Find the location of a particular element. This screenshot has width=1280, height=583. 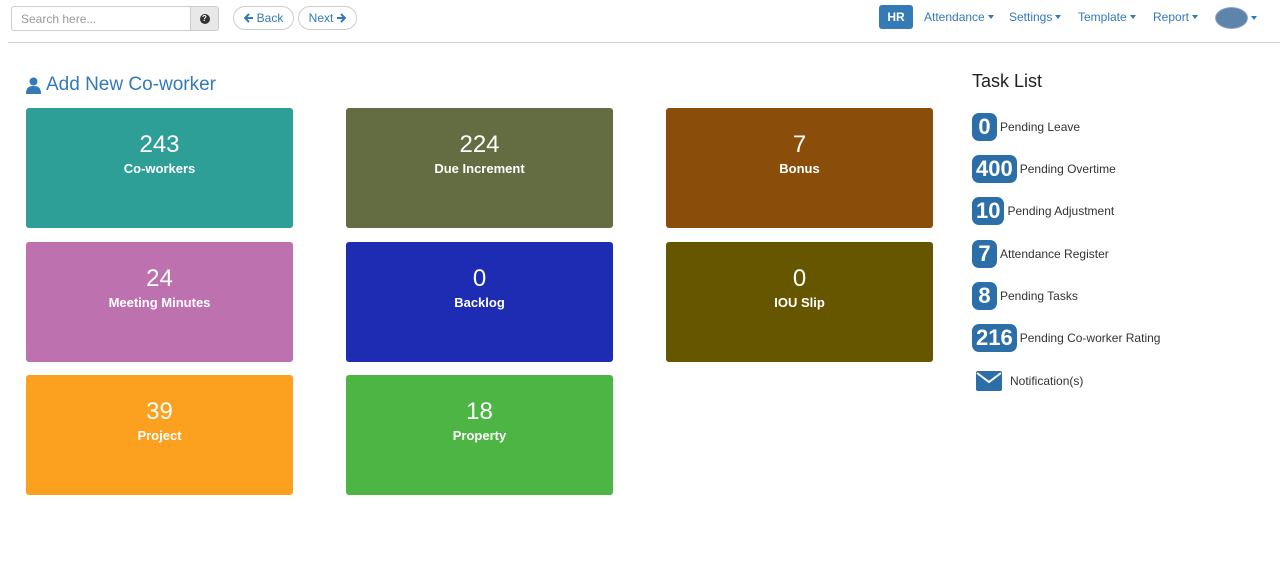

arrow-left-icon is located at coordinates (248, 18).